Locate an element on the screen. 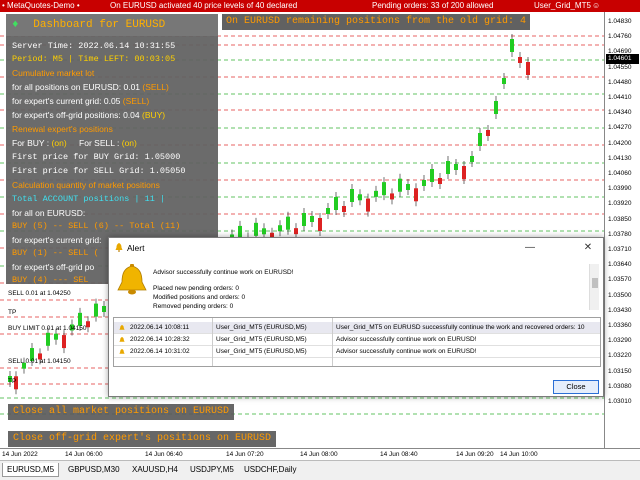 Image resolution: width=640 pixels, height=480 pixels. price-tick: 1.03710 is located at coordinates (620, 249).